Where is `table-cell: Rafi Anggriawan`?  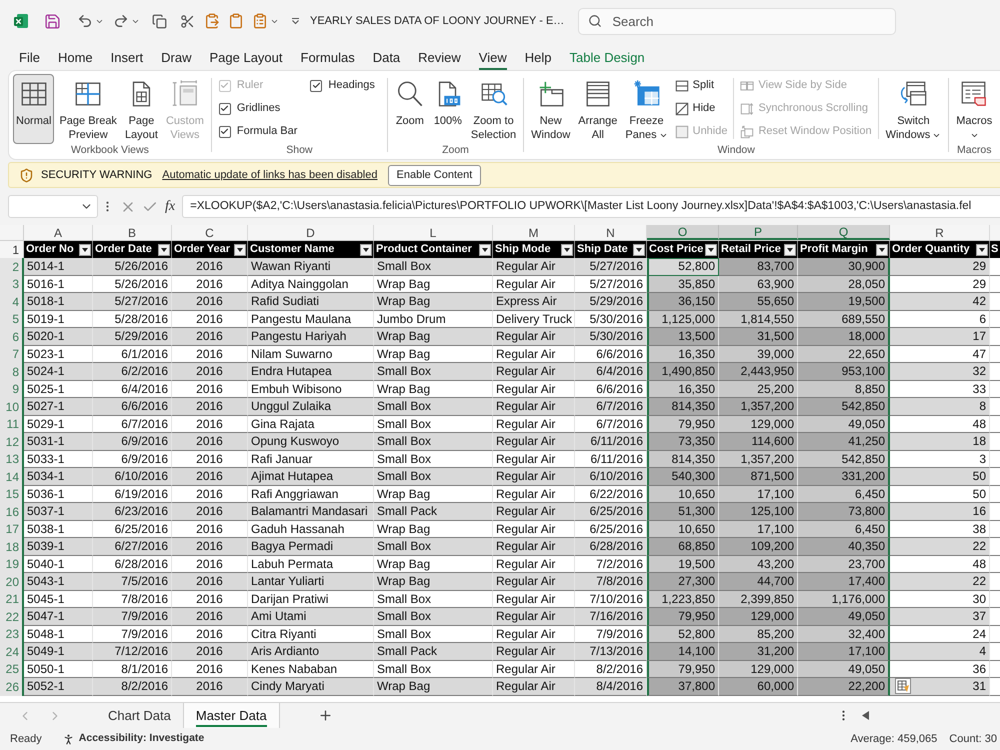 table-cell: Rafi Anggriawan is located at coordinates (311, 494).